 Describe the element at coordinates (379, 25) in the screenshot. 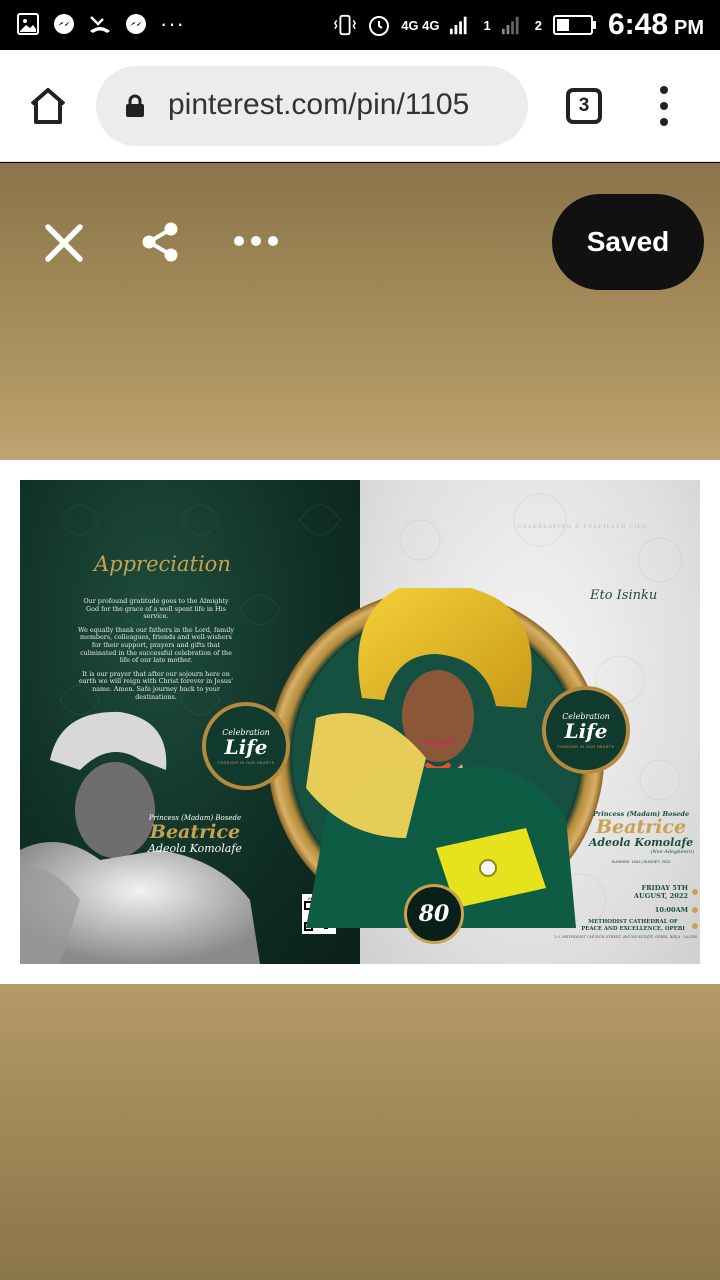

I see `alarm-icon` at that location.